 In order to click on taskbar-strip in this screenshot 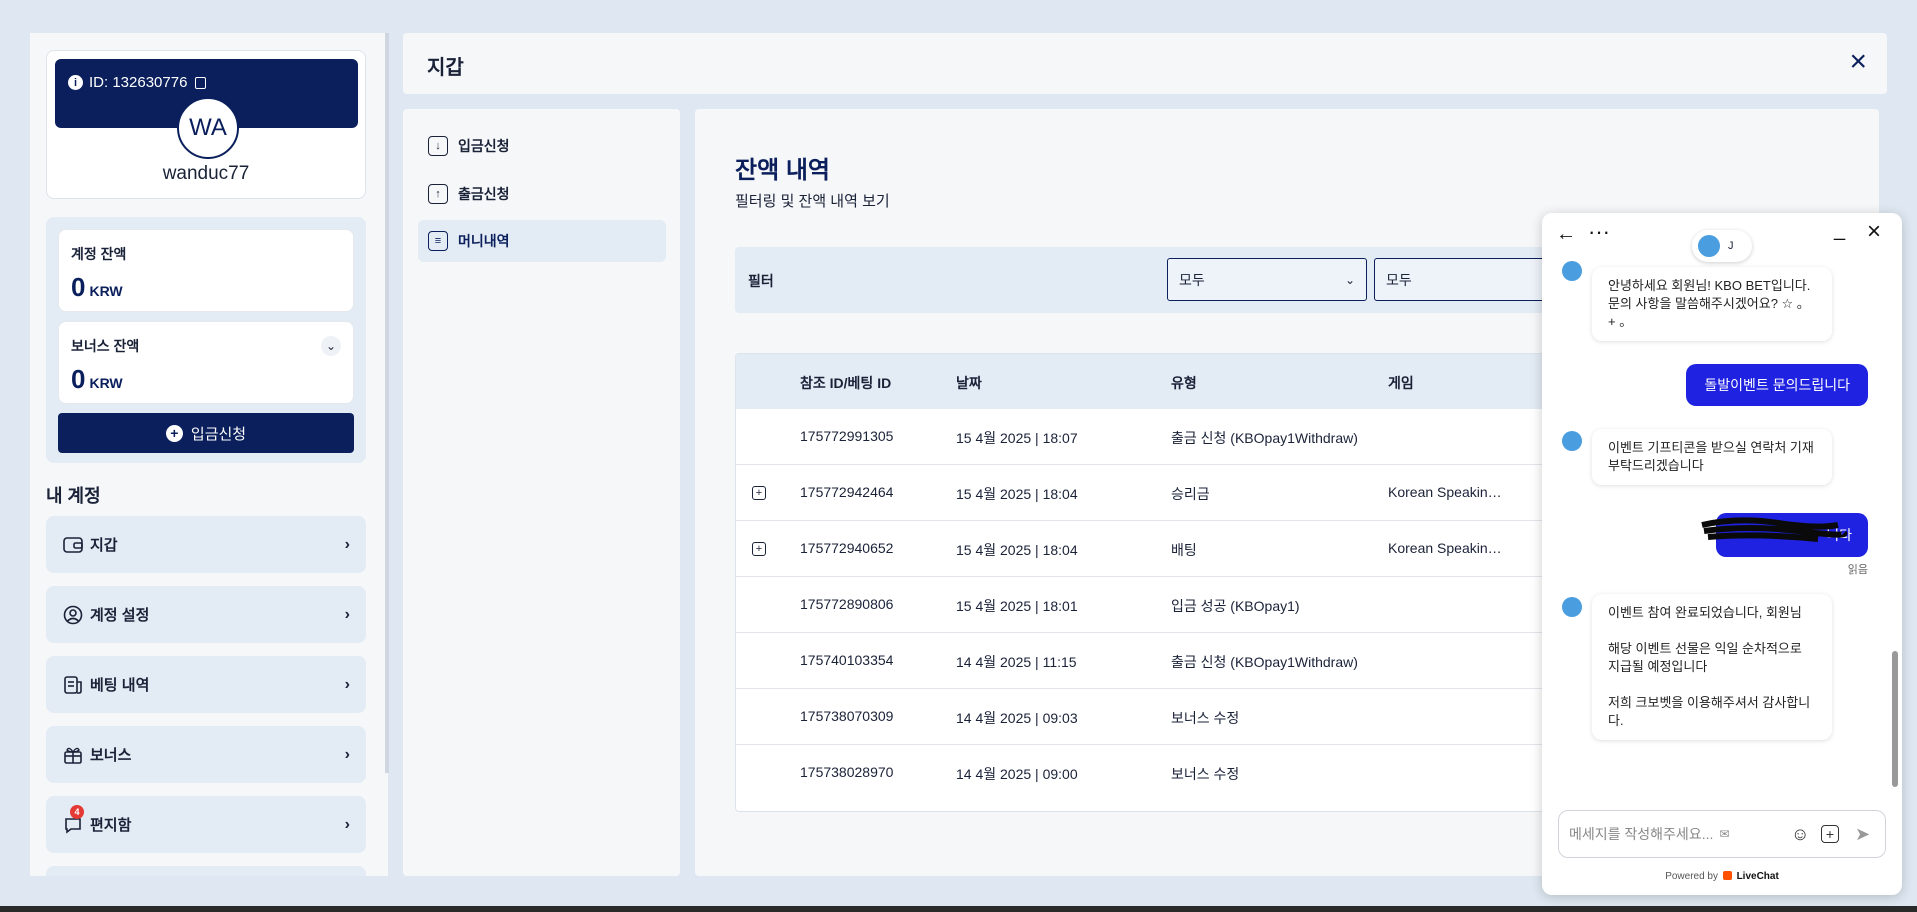, I will do `click(958, 909)`.